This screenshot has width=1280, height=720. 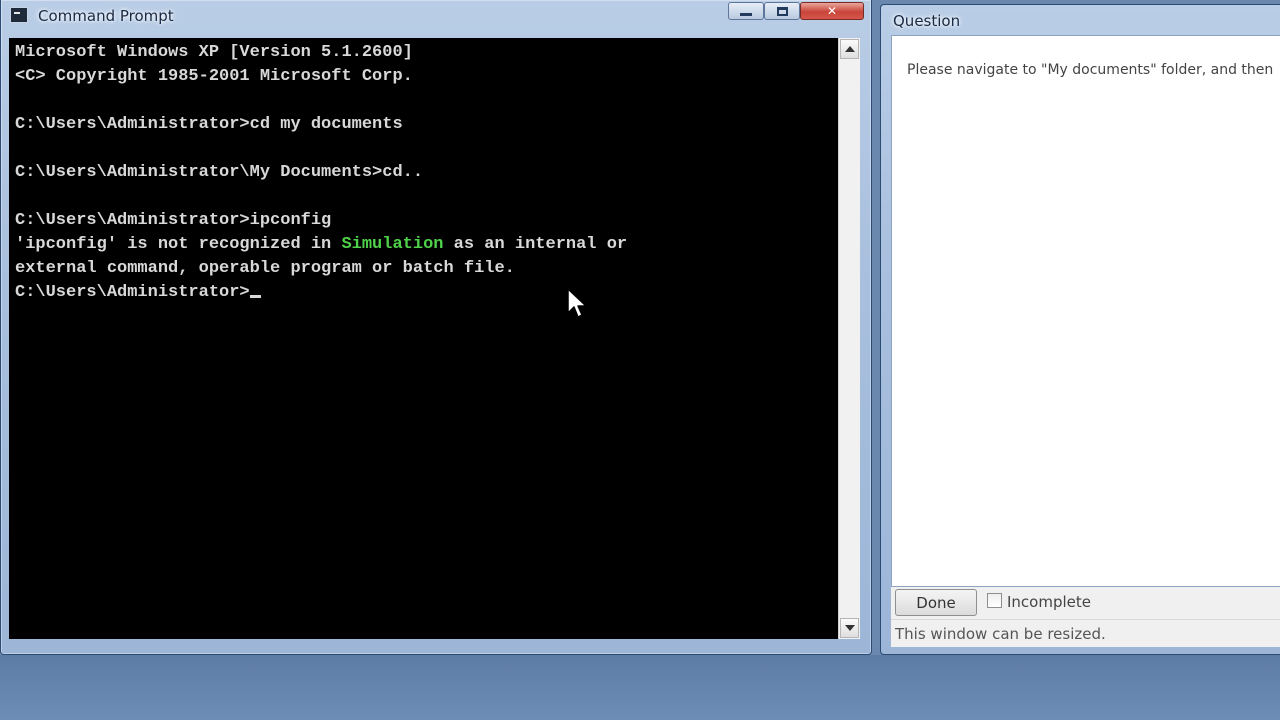 I want to click on console-line: C:\Users\Administrator>cd my documents, so click(x=209, y=124).